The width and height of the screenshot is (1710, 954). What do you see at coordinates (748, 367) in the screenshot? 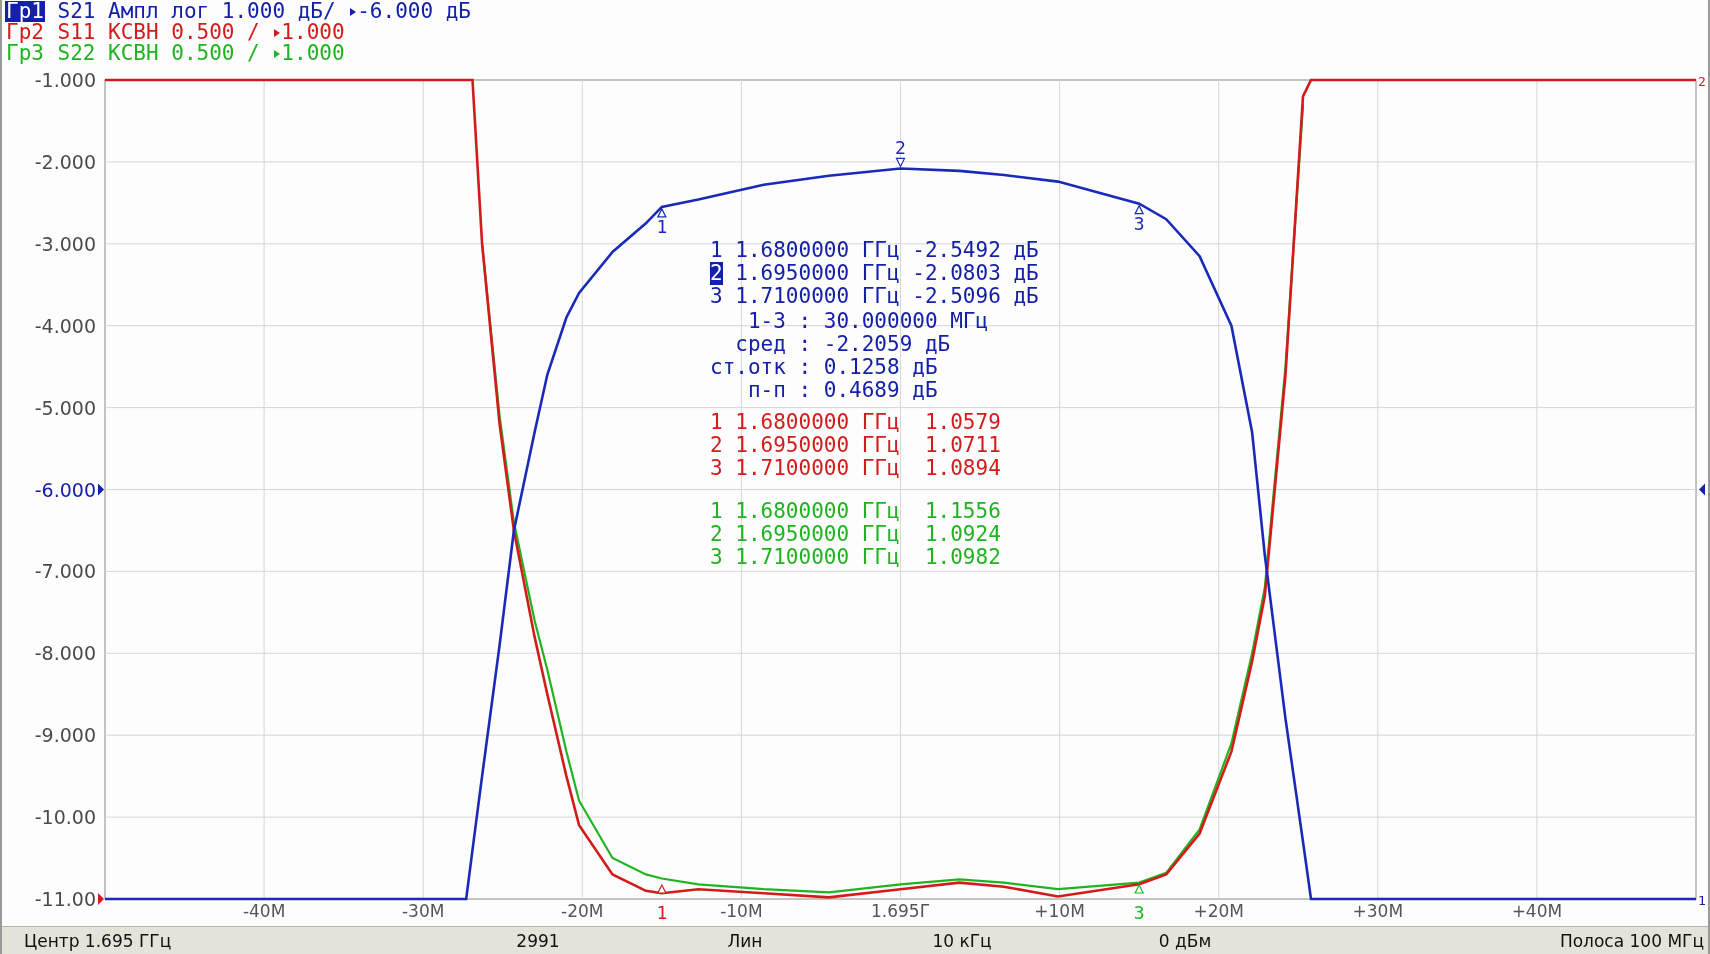
I see `statistic-label: ст.отк` at bounding box center [748, 367].